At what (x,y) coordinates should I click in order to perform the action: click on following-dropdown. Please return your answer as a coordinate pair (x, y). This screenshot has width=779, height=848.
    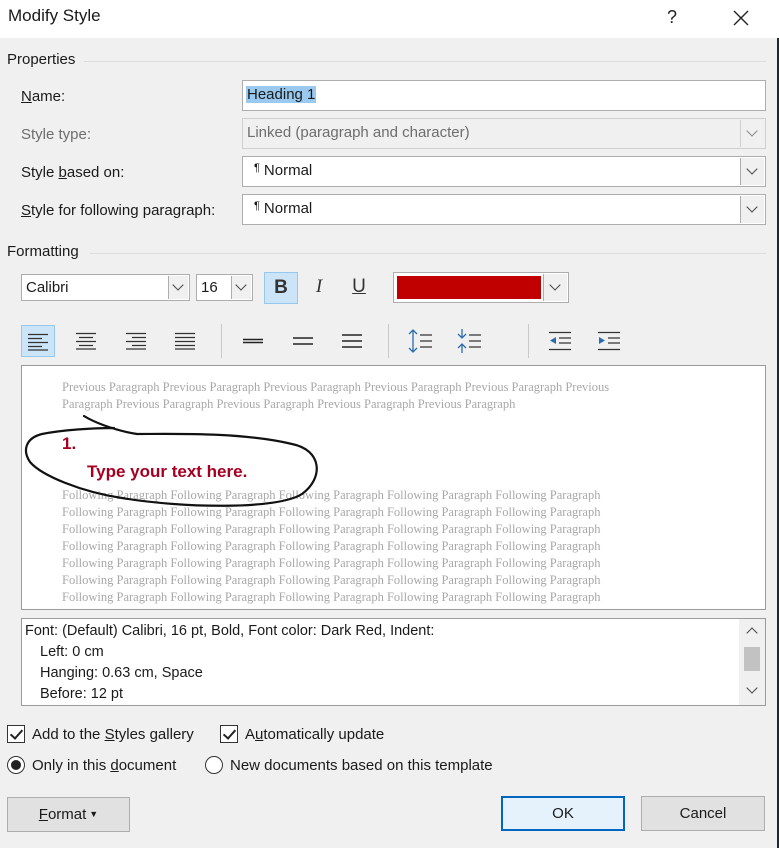
    Looking at the image, I should click on (752, 209).